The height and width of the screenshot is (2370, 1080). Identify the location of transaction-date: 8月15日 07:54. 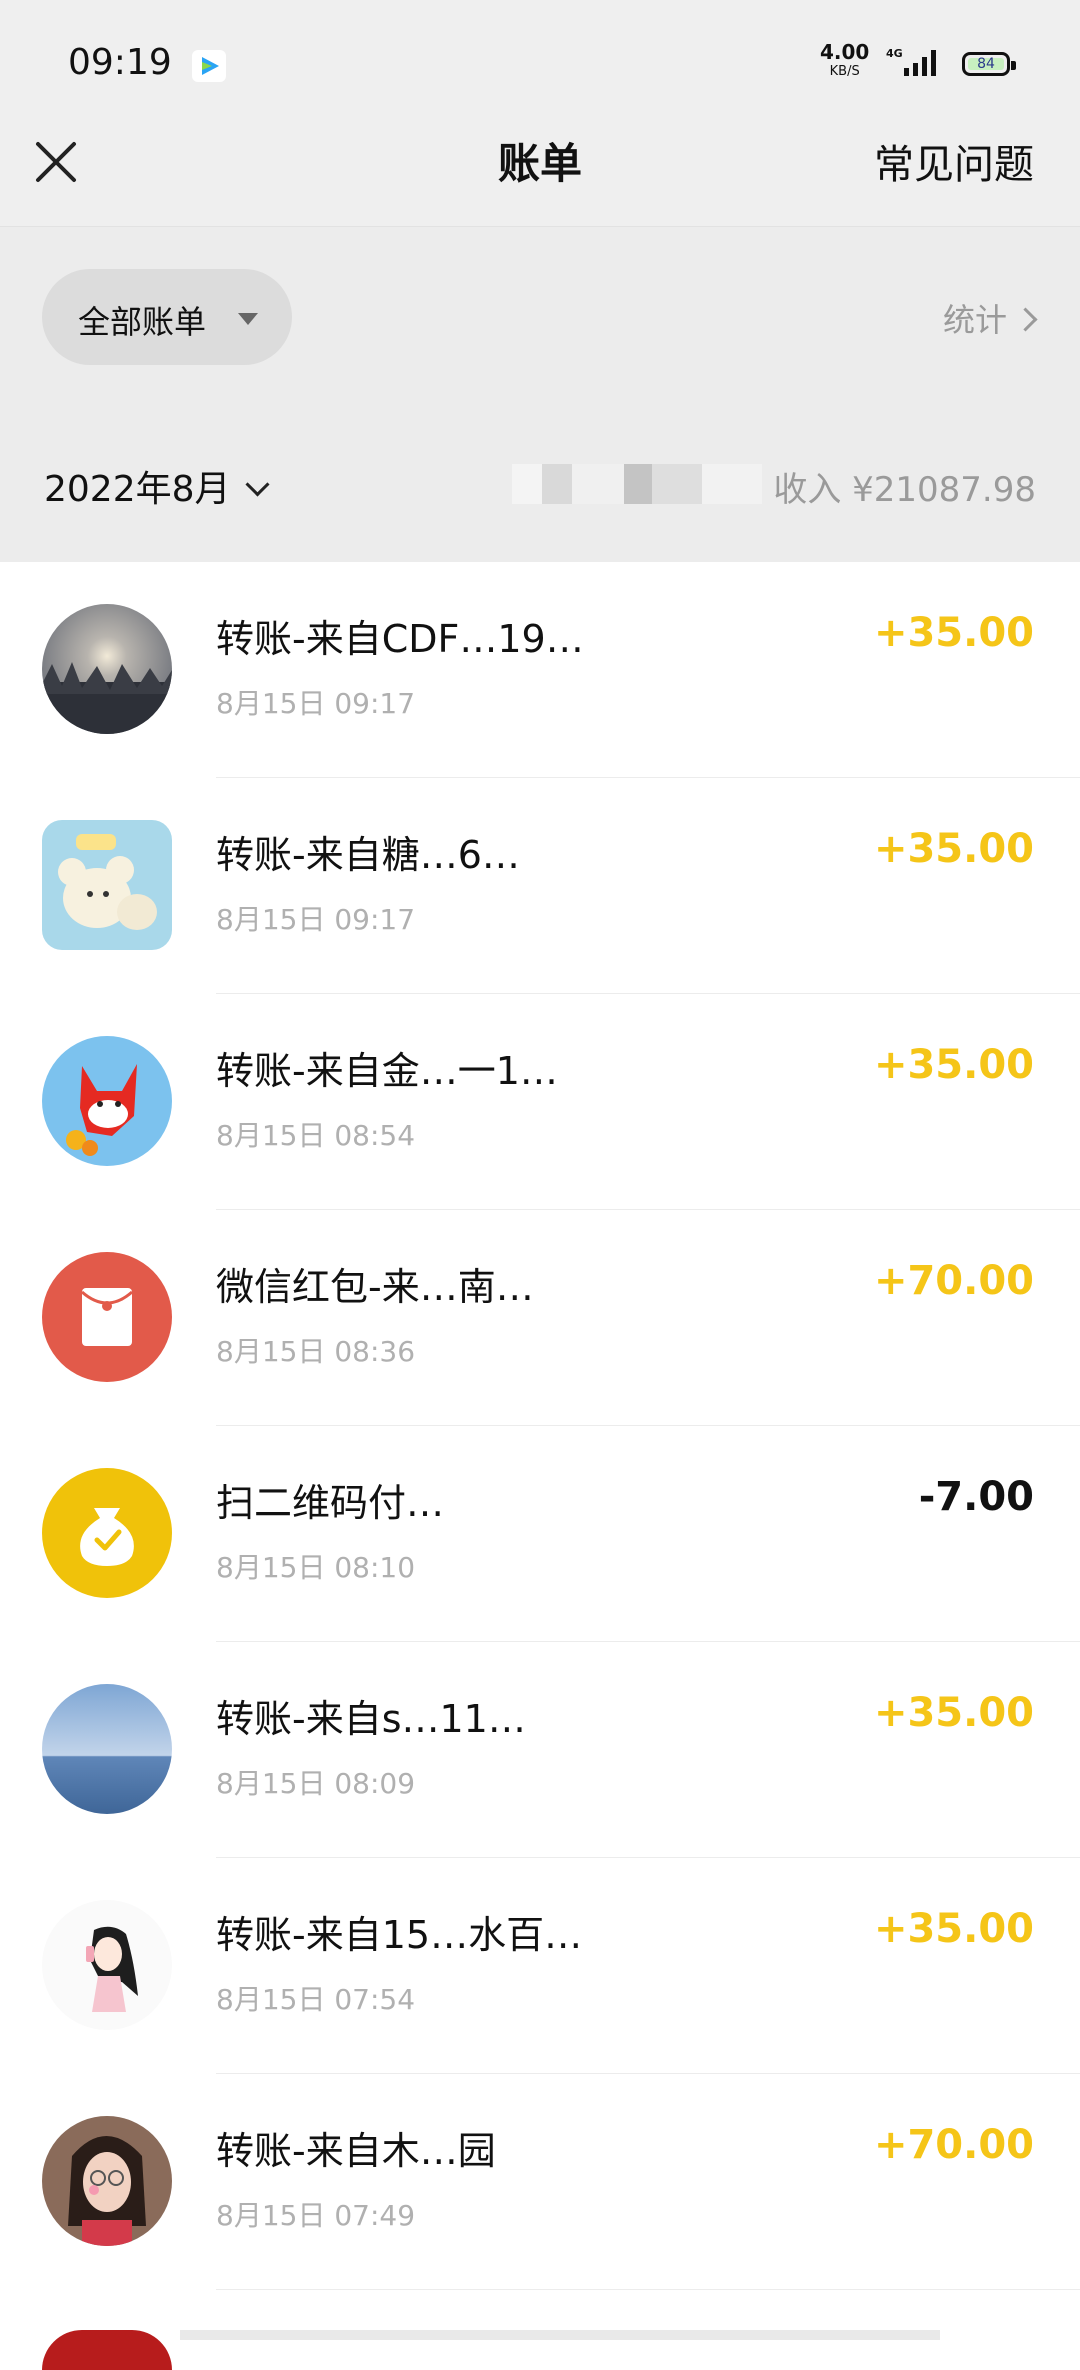
(316, 1999).